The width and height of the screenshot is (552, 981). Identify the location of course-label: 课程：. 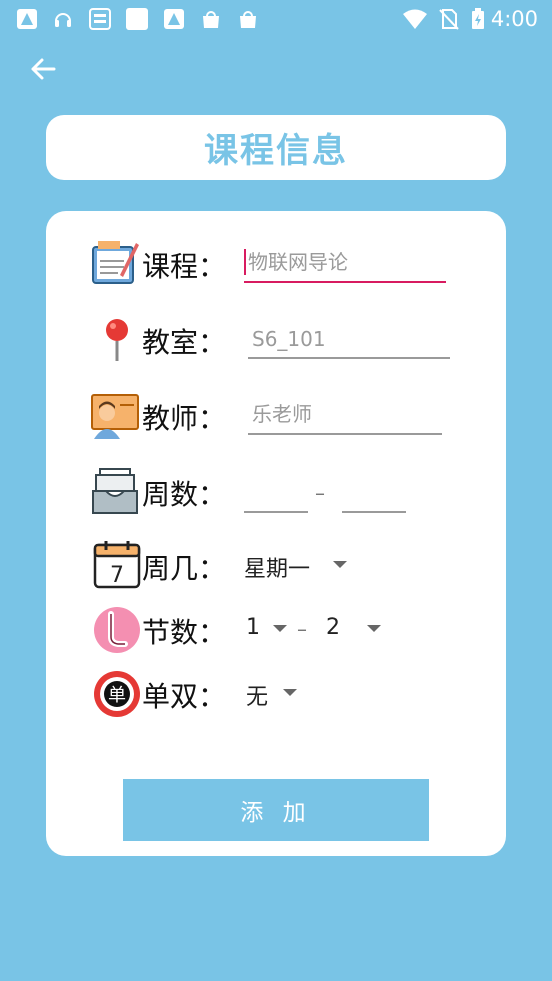
(184, 266).